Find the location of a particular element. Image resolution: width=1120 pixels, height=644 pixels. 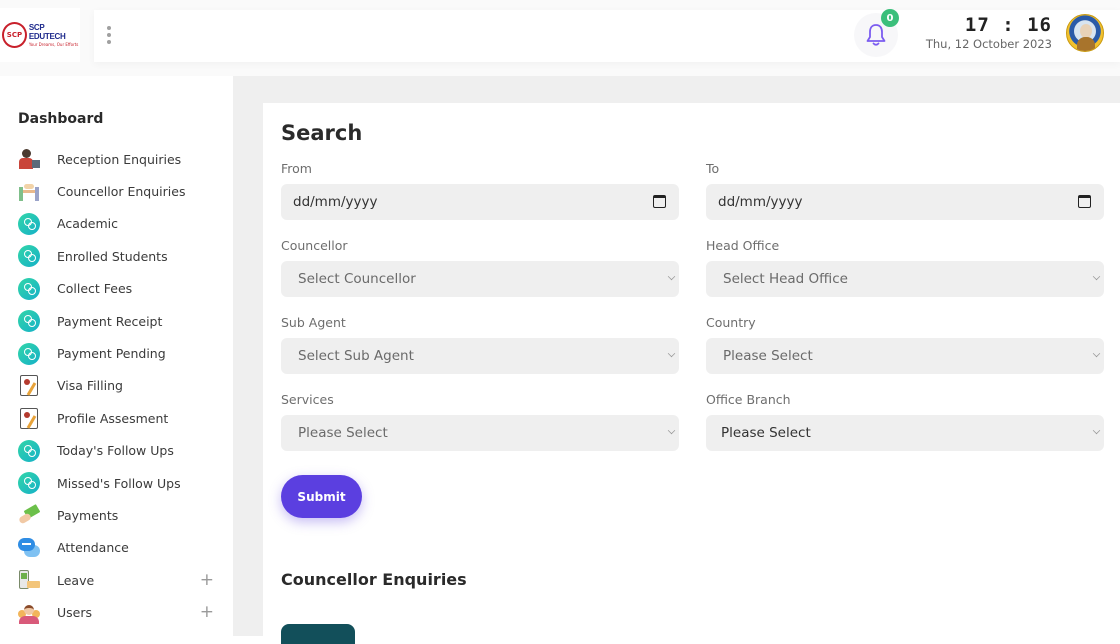

councellor-field: Councellor Select Councellor is located at coordinates (480, 267).